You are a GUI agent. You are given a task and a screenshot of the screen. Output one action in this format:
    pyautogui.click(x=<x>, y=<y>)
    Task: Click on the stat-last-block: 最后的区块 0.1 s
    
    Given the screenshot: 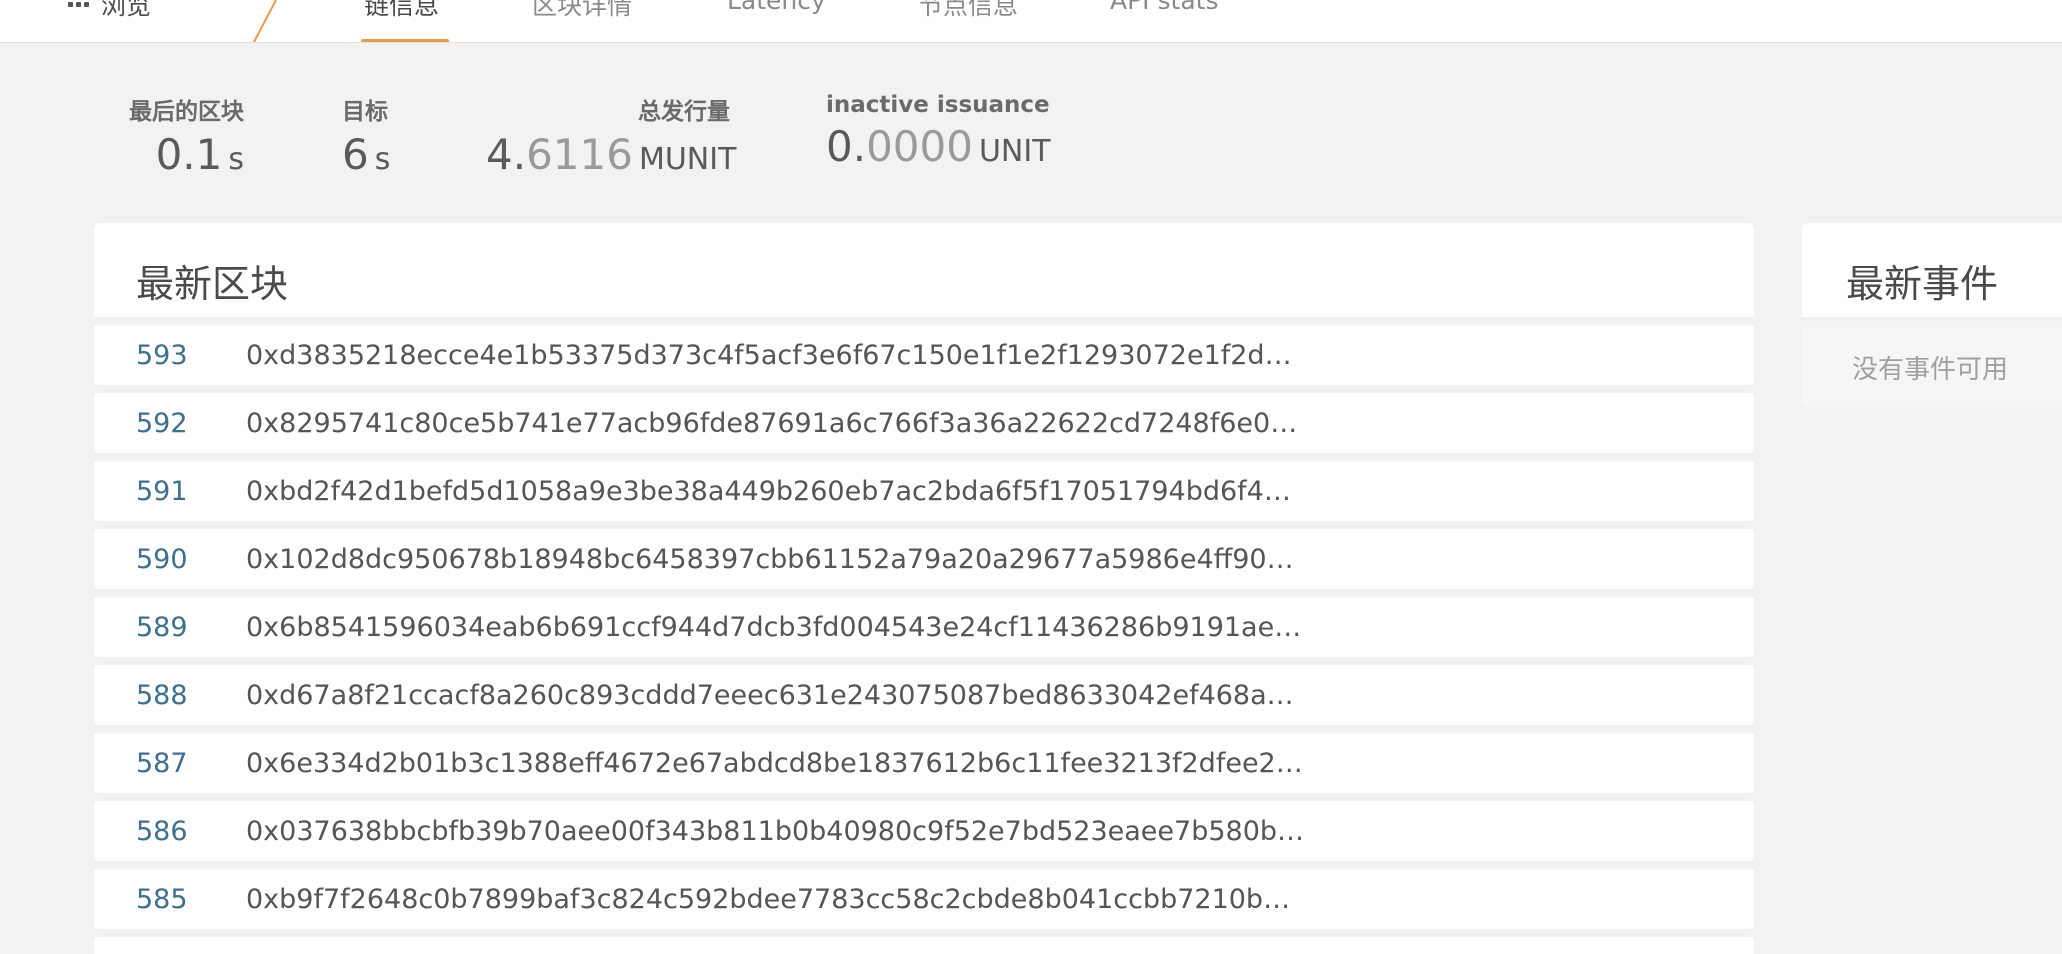 What is the action you would take?
    pyautogui.click(x=181, y=135)
    